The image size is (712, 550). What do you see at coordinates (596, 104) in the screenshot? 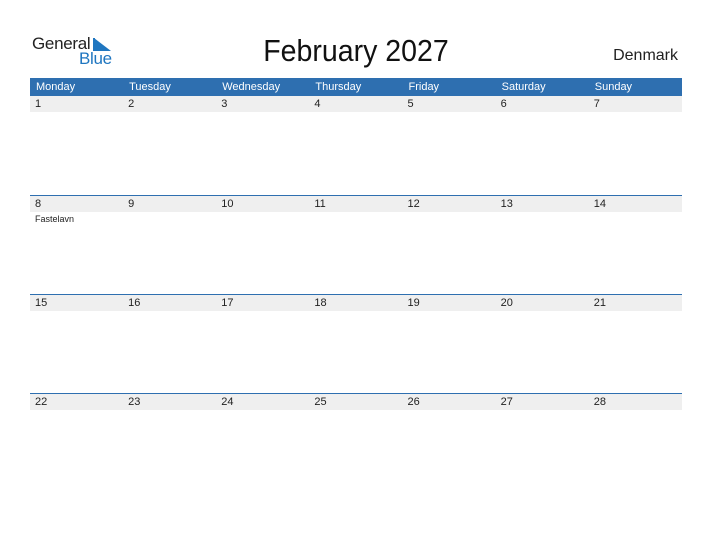
I see `day-number: 7` at bounding box center [596, 104].